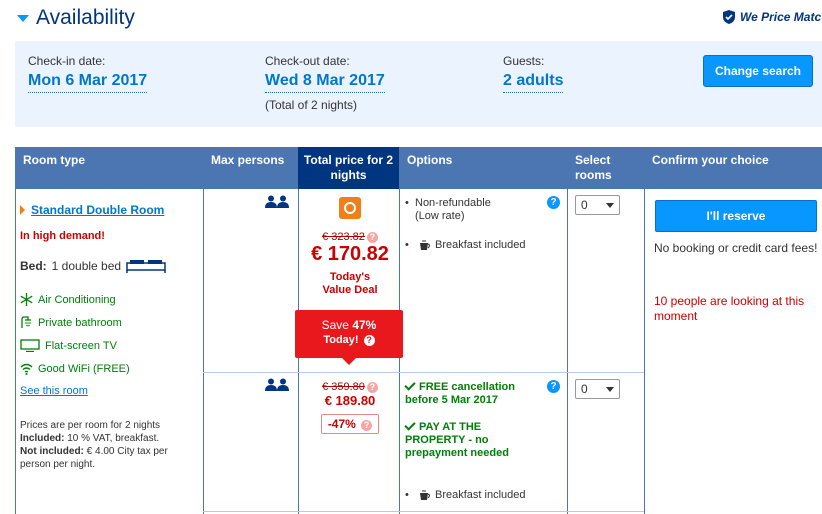  I want to click on save-help-icon: ?, so click(369, 340).